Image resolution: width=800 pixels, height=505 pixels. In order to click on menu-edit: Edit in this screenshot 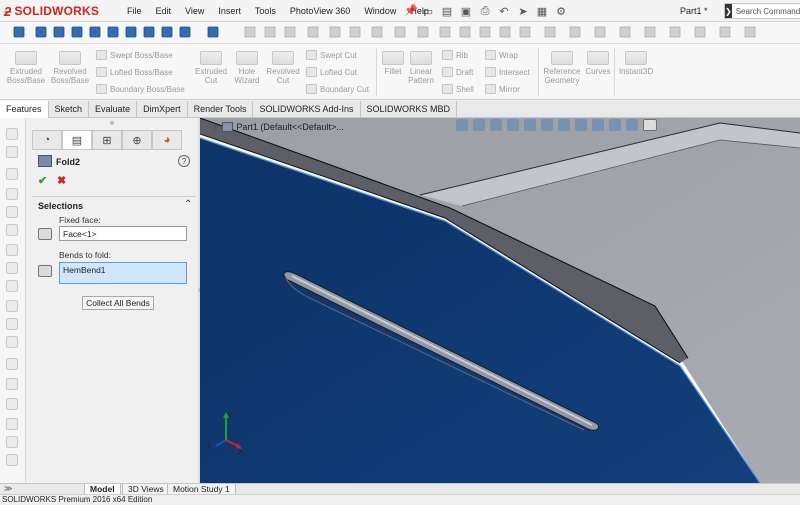, I will do `click(164, 11)`.